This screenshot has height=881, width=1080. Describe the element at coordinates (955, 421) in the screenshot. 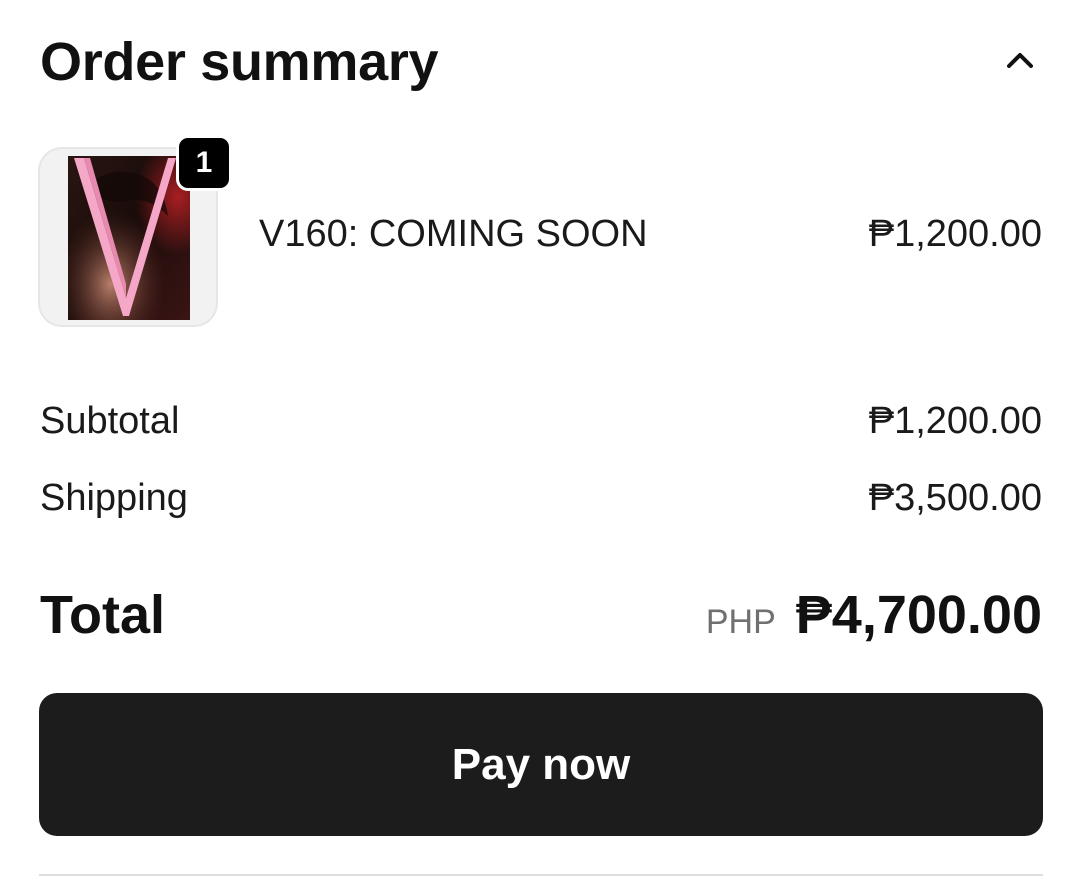

I see `subtotal-value: ₱1,200.00` at that location.